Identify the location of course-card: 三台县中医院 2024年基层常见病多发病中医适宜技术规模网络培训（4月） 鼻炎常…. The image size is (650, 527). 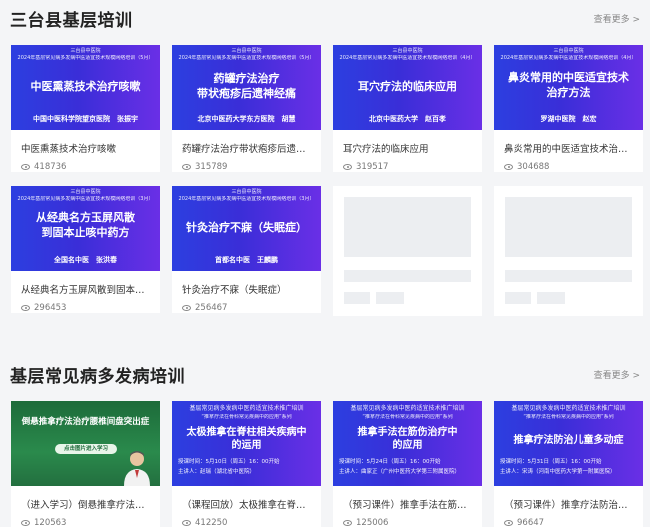
(568, 108).